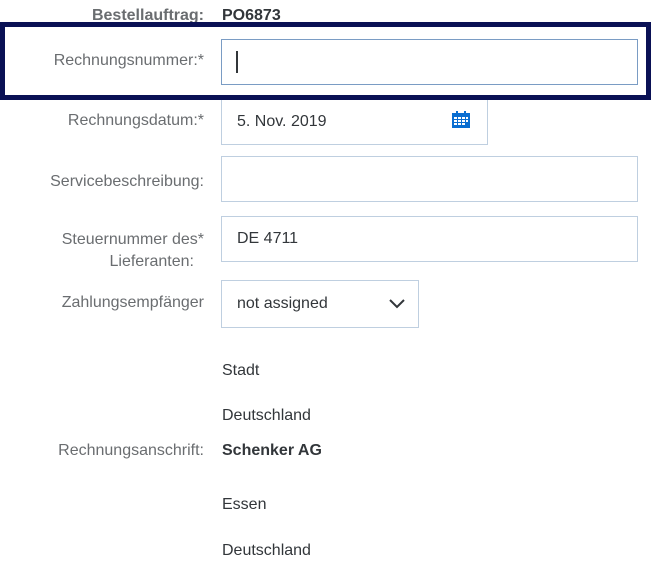  I want to click on text-caret, so click(237, 62).